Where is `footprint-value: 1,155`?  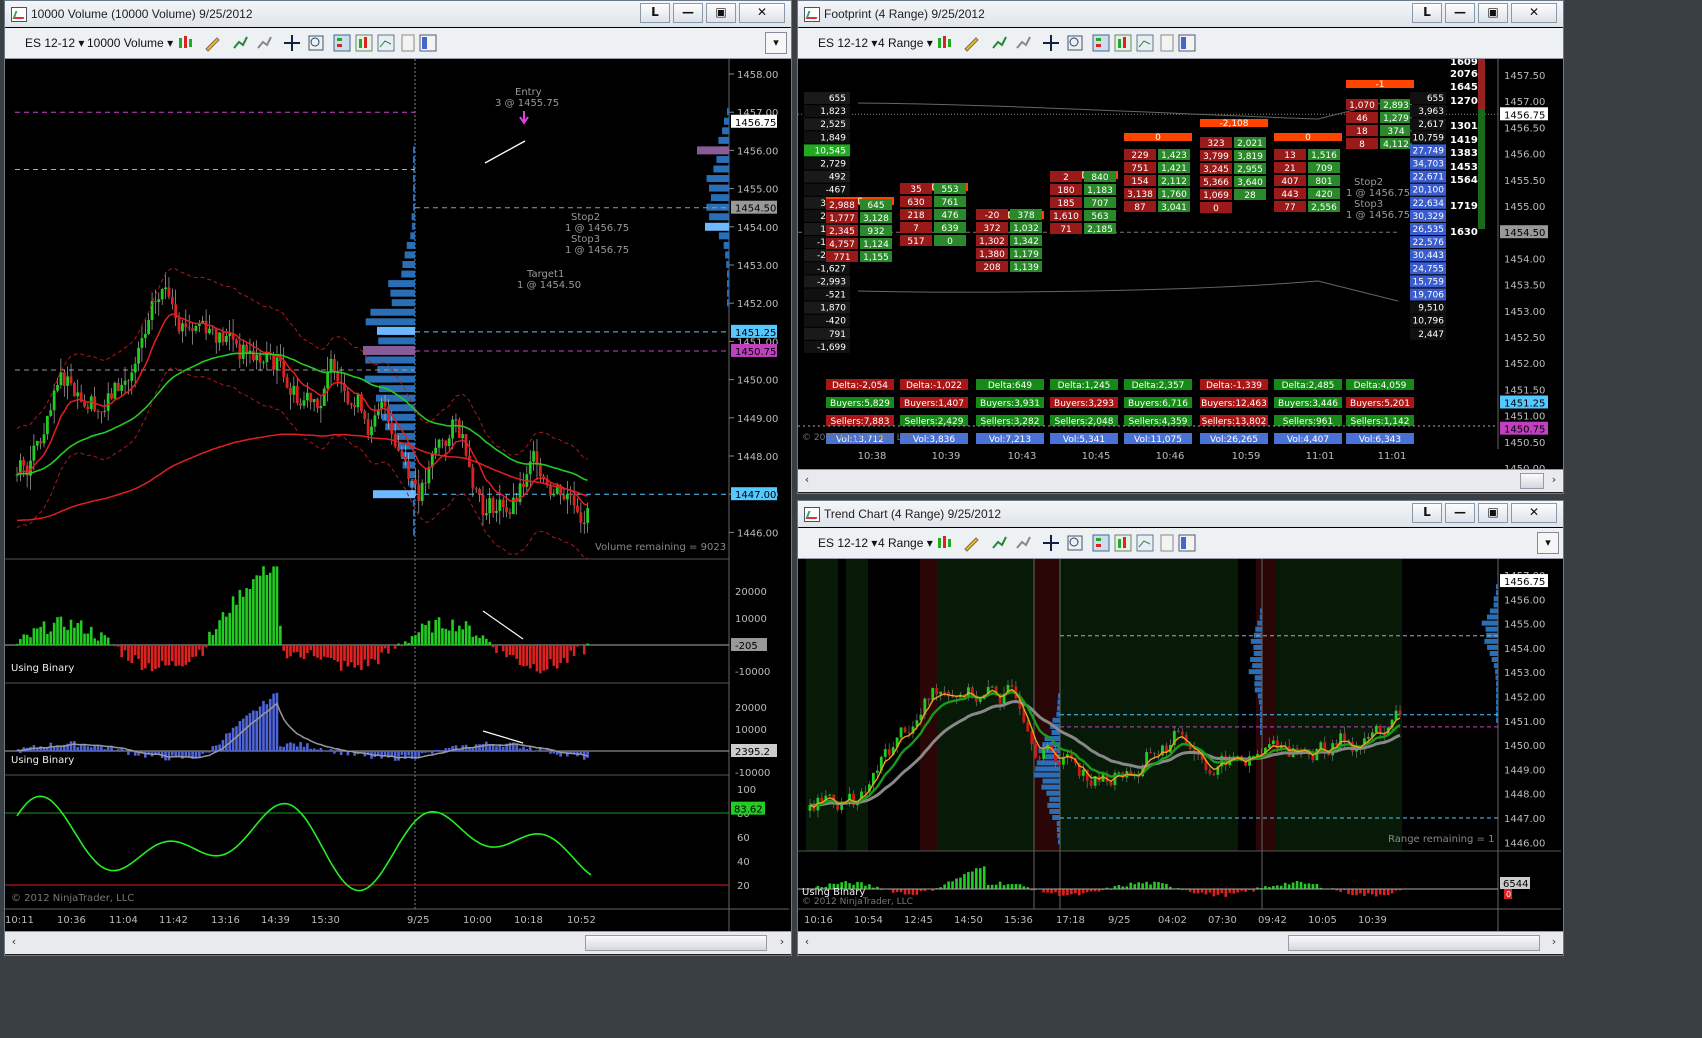 footprint-value: 1,155 is located at coordinates (876, 258).